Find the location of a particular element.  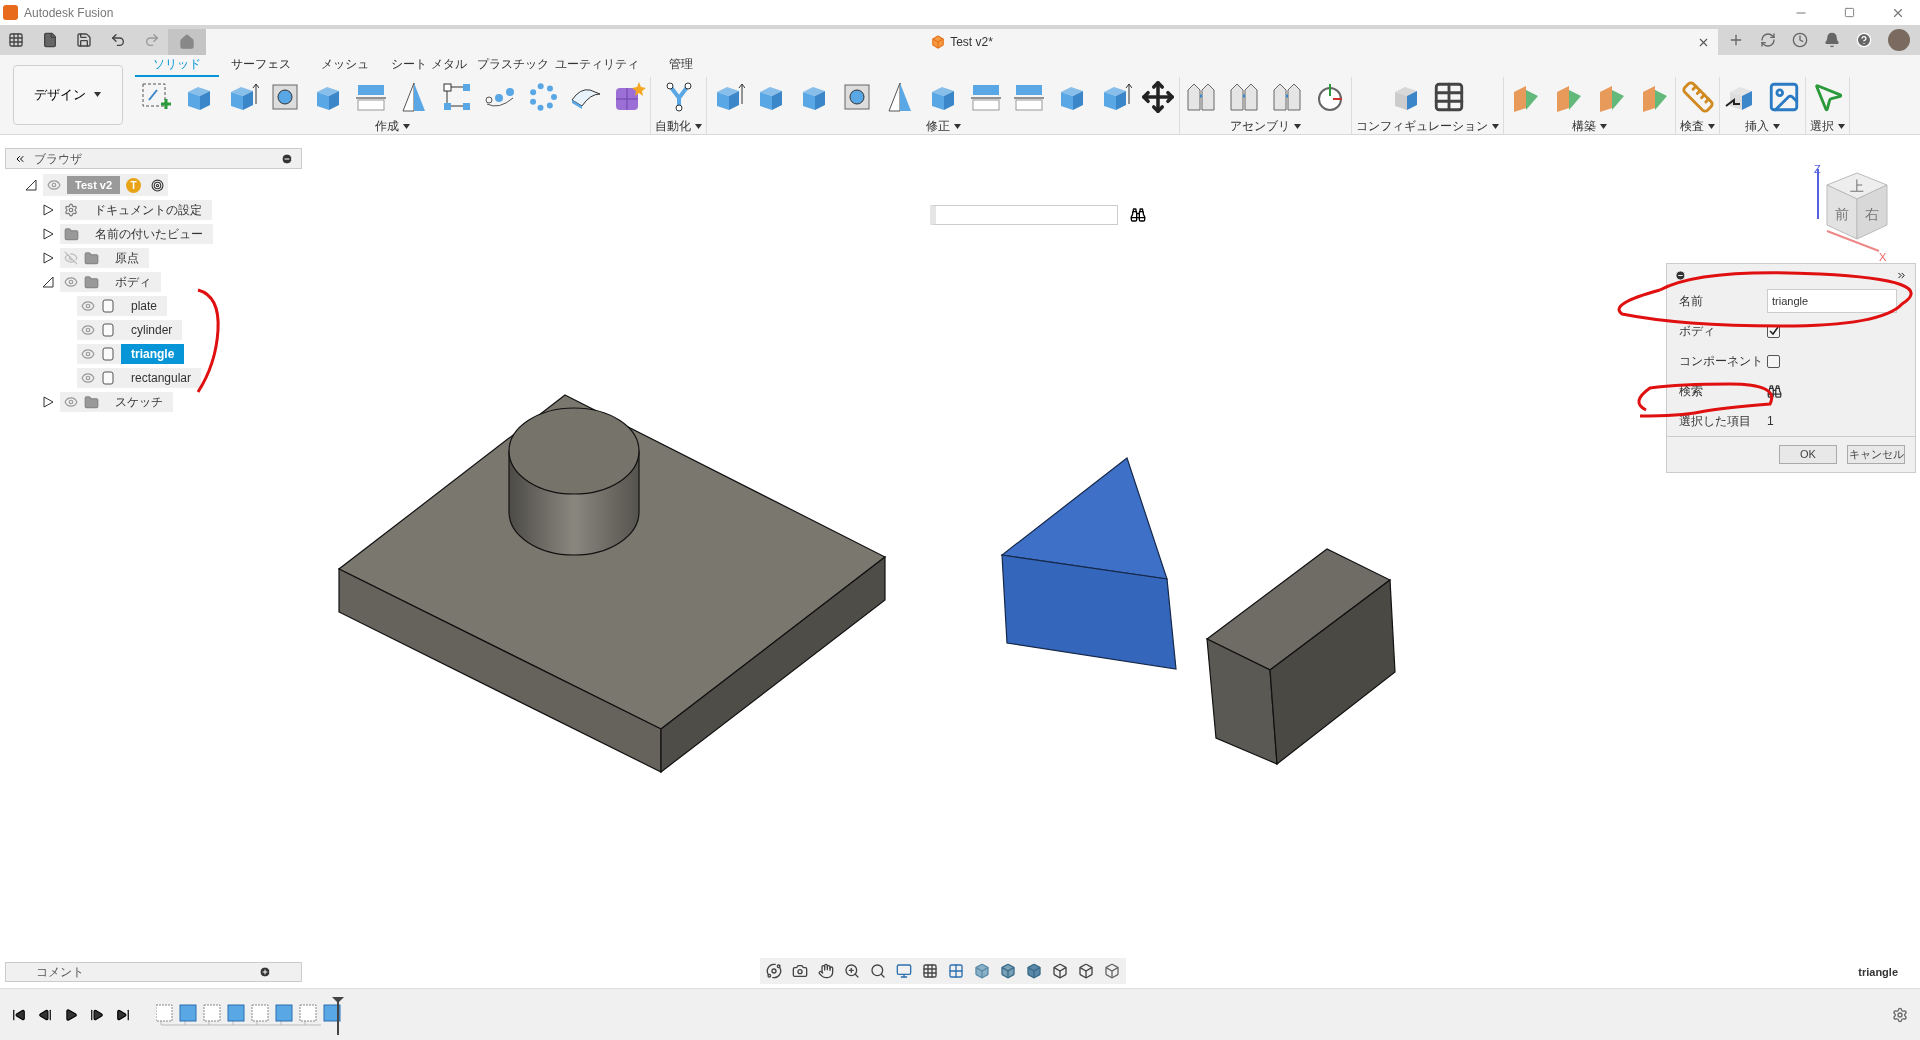

panel-menu: 検査 is located at coordinates (1697, 126).